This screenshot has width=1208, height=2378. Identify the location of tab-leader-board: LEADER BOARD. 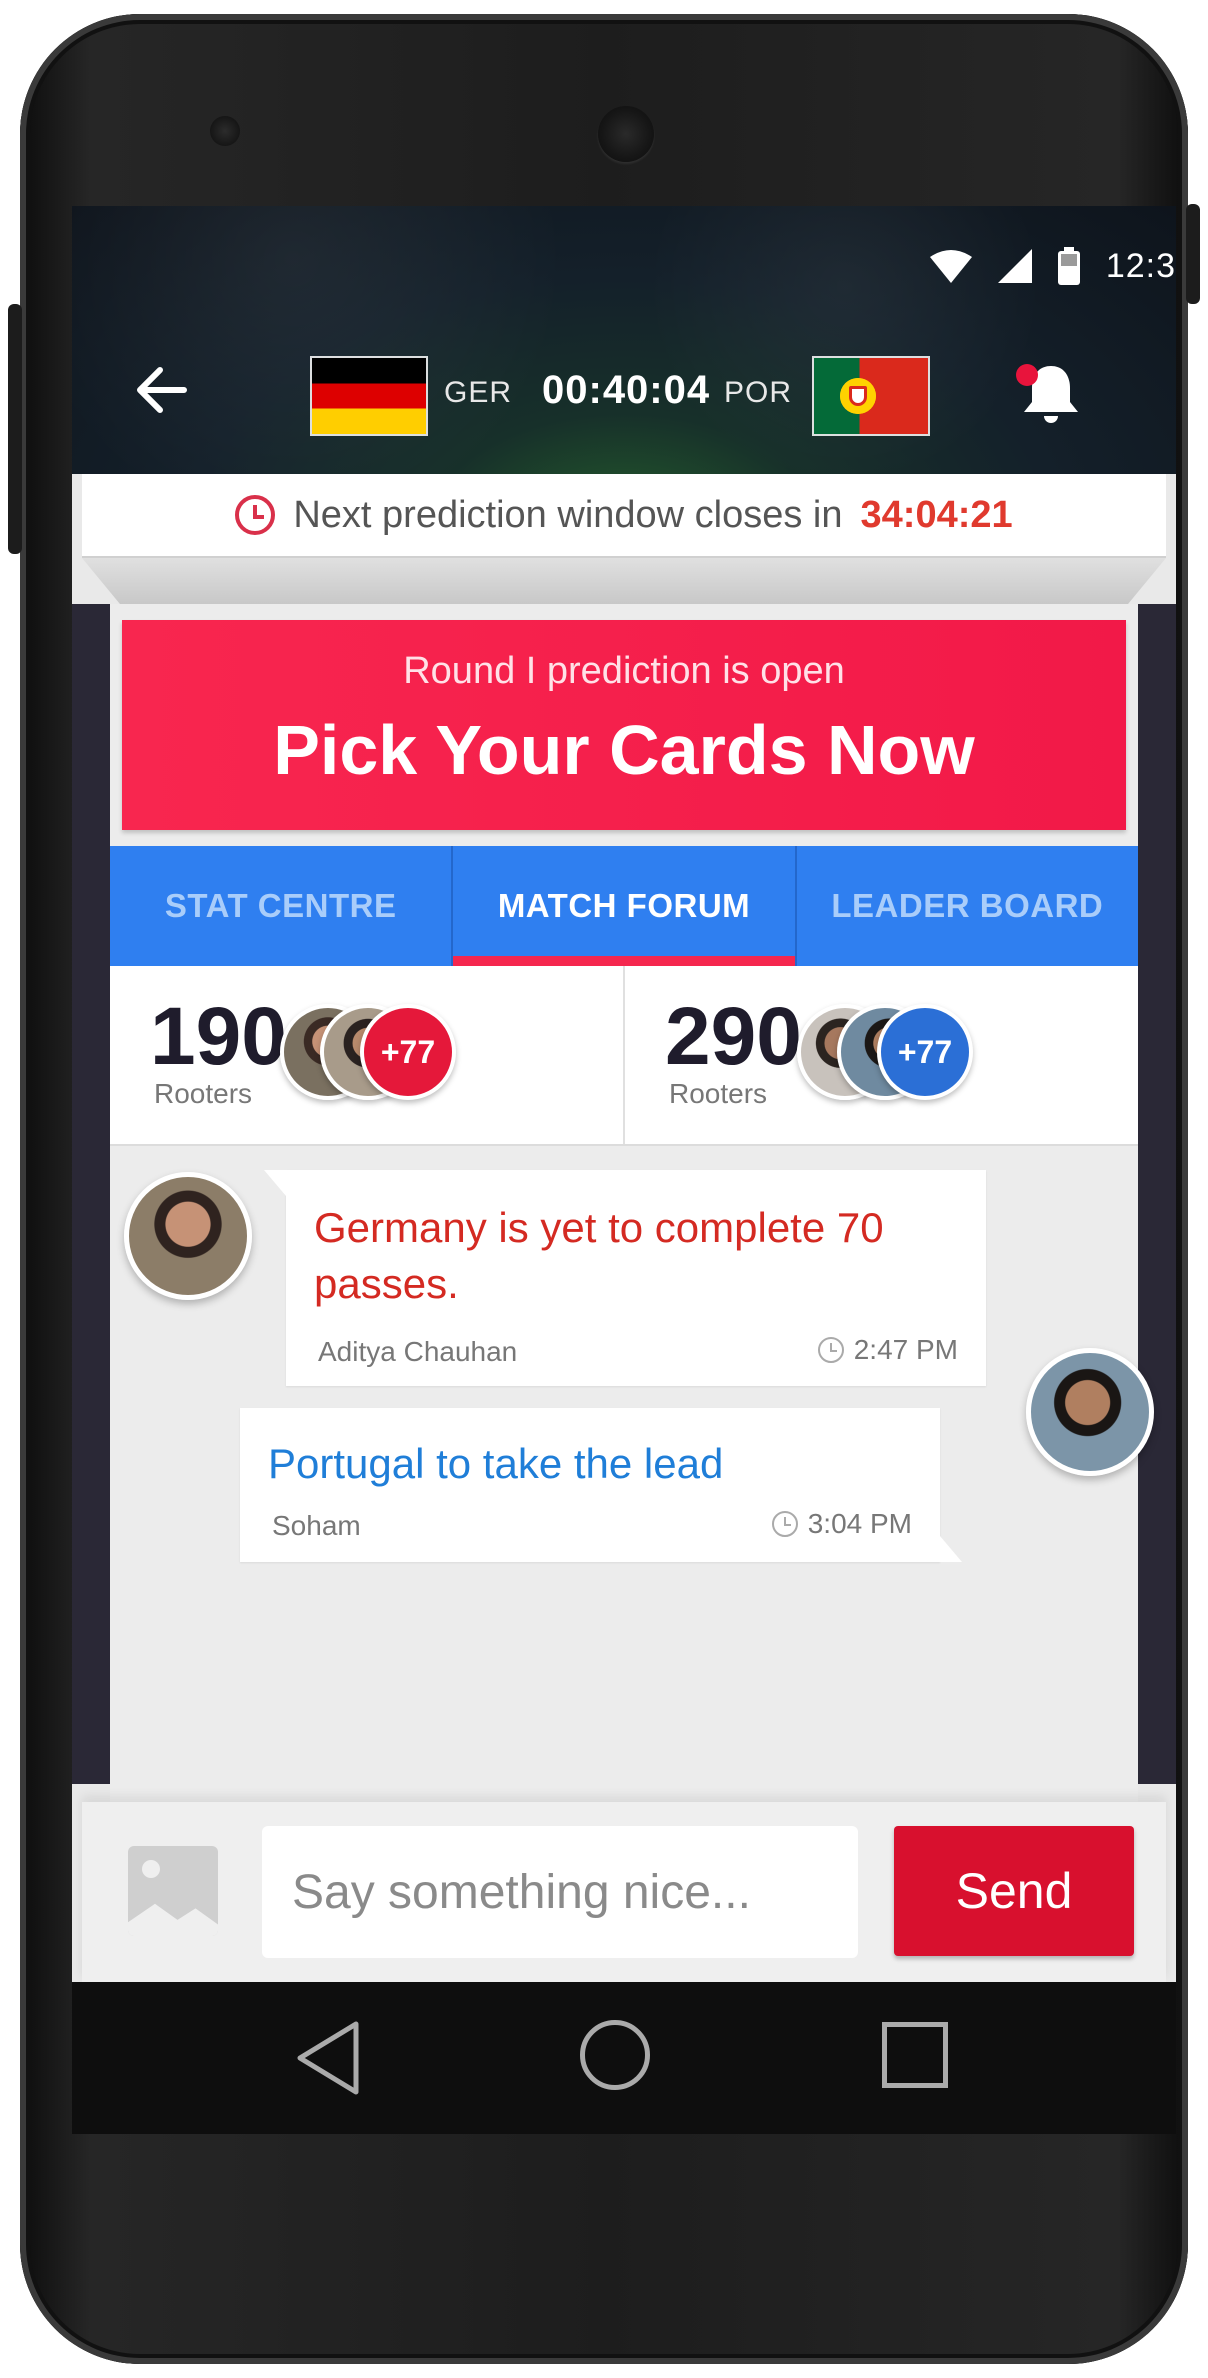
(966, 906).